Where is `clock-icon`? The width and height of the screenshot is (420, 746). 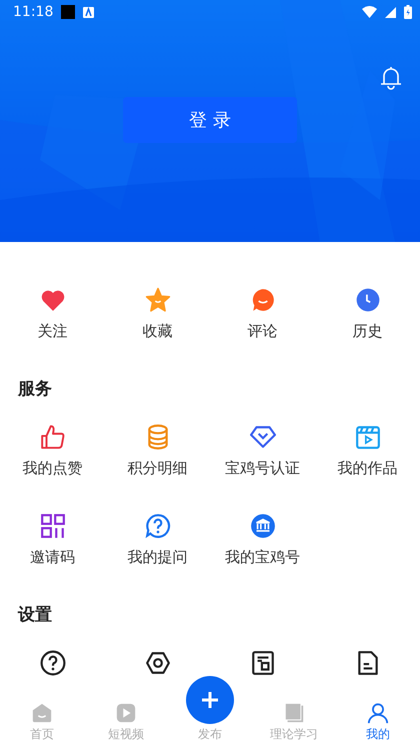
clock-icon is located at coordinates (367, 300).